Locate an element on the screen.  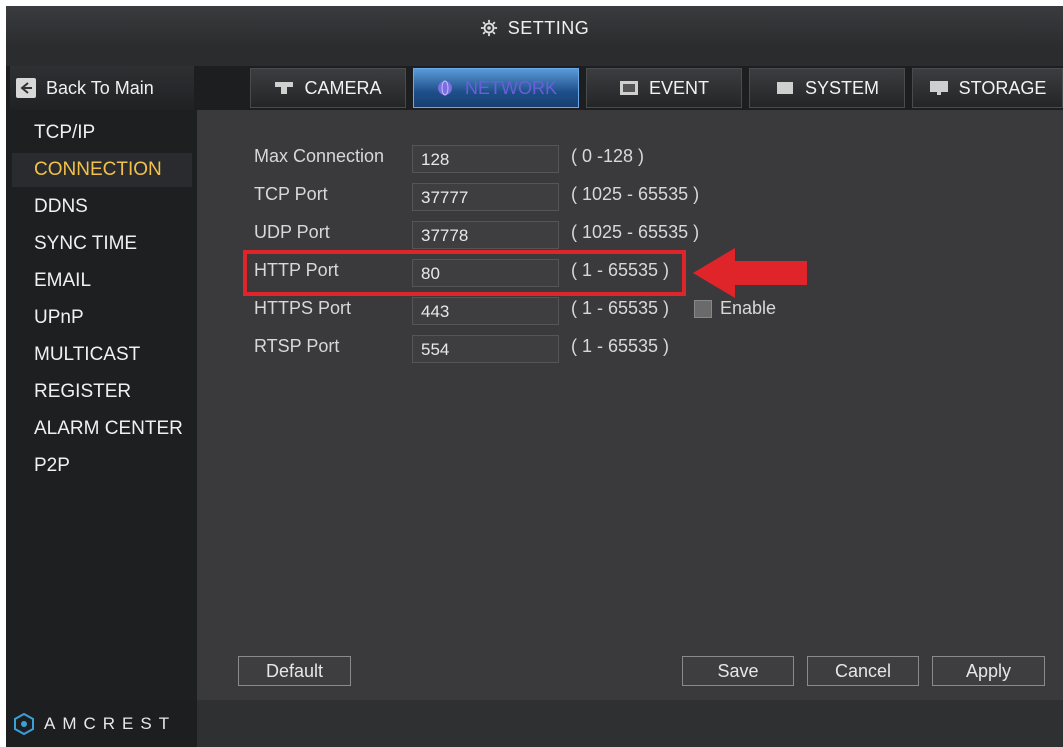
tcp-port-range: ( 1025 - 65535 ) is located at coordinates (635, 194).